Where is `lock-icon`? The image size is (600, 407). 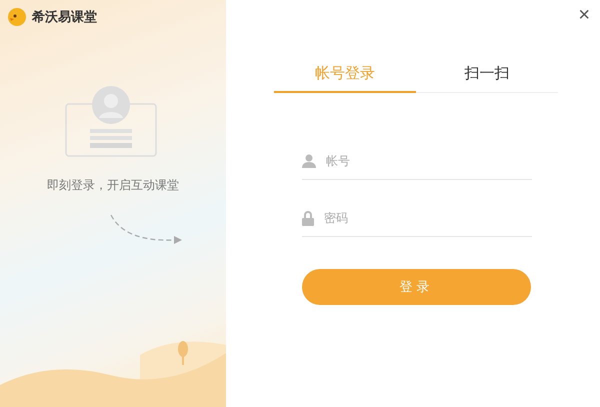 lock-icon is located at coordinates (308, 218).